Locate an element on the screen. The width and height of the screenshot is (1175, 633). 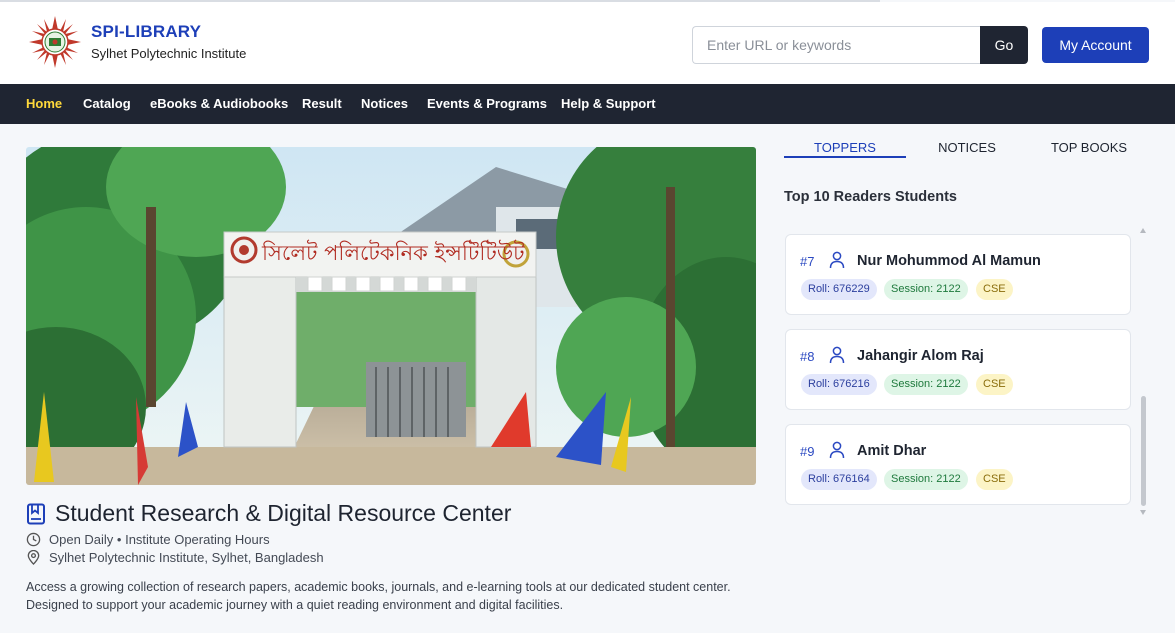
map-pin-icon is located at coordinates (33, 557).